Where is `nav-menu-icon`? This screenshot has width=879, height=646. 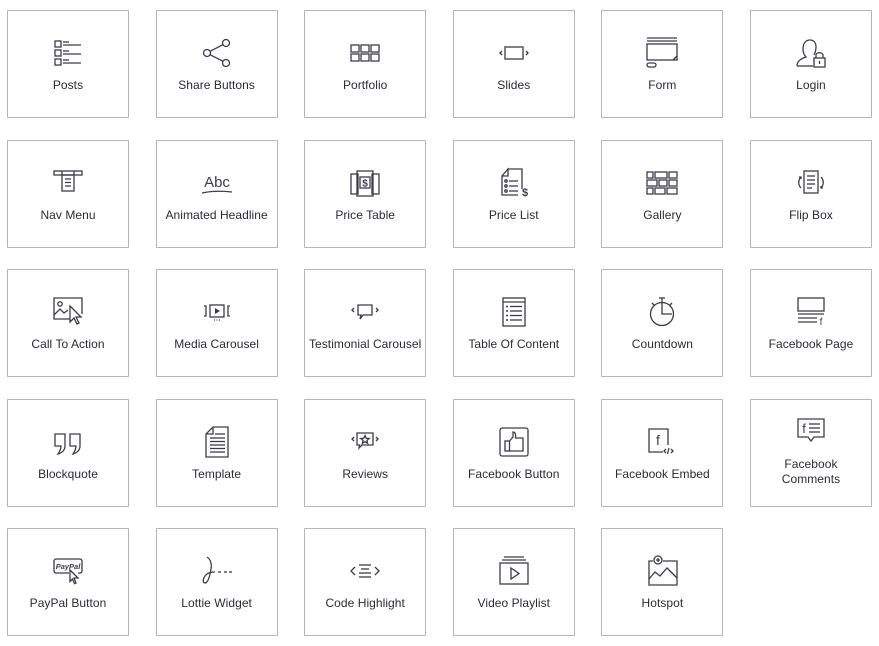 nav-menu-icon is located at coordinates (68, 183).